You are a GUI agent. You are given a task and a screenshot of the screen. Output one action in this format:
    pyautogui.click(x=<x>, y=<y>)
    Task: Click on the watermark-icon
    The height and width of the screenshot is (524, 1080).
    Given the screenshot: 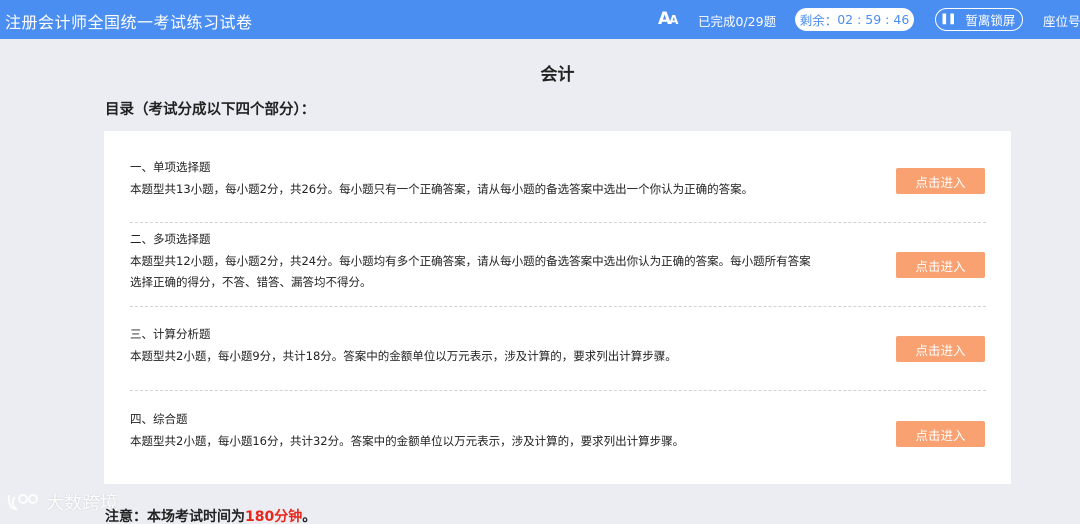 What is the action you would take?
    pyautogui.click(x=22, y=502)
    